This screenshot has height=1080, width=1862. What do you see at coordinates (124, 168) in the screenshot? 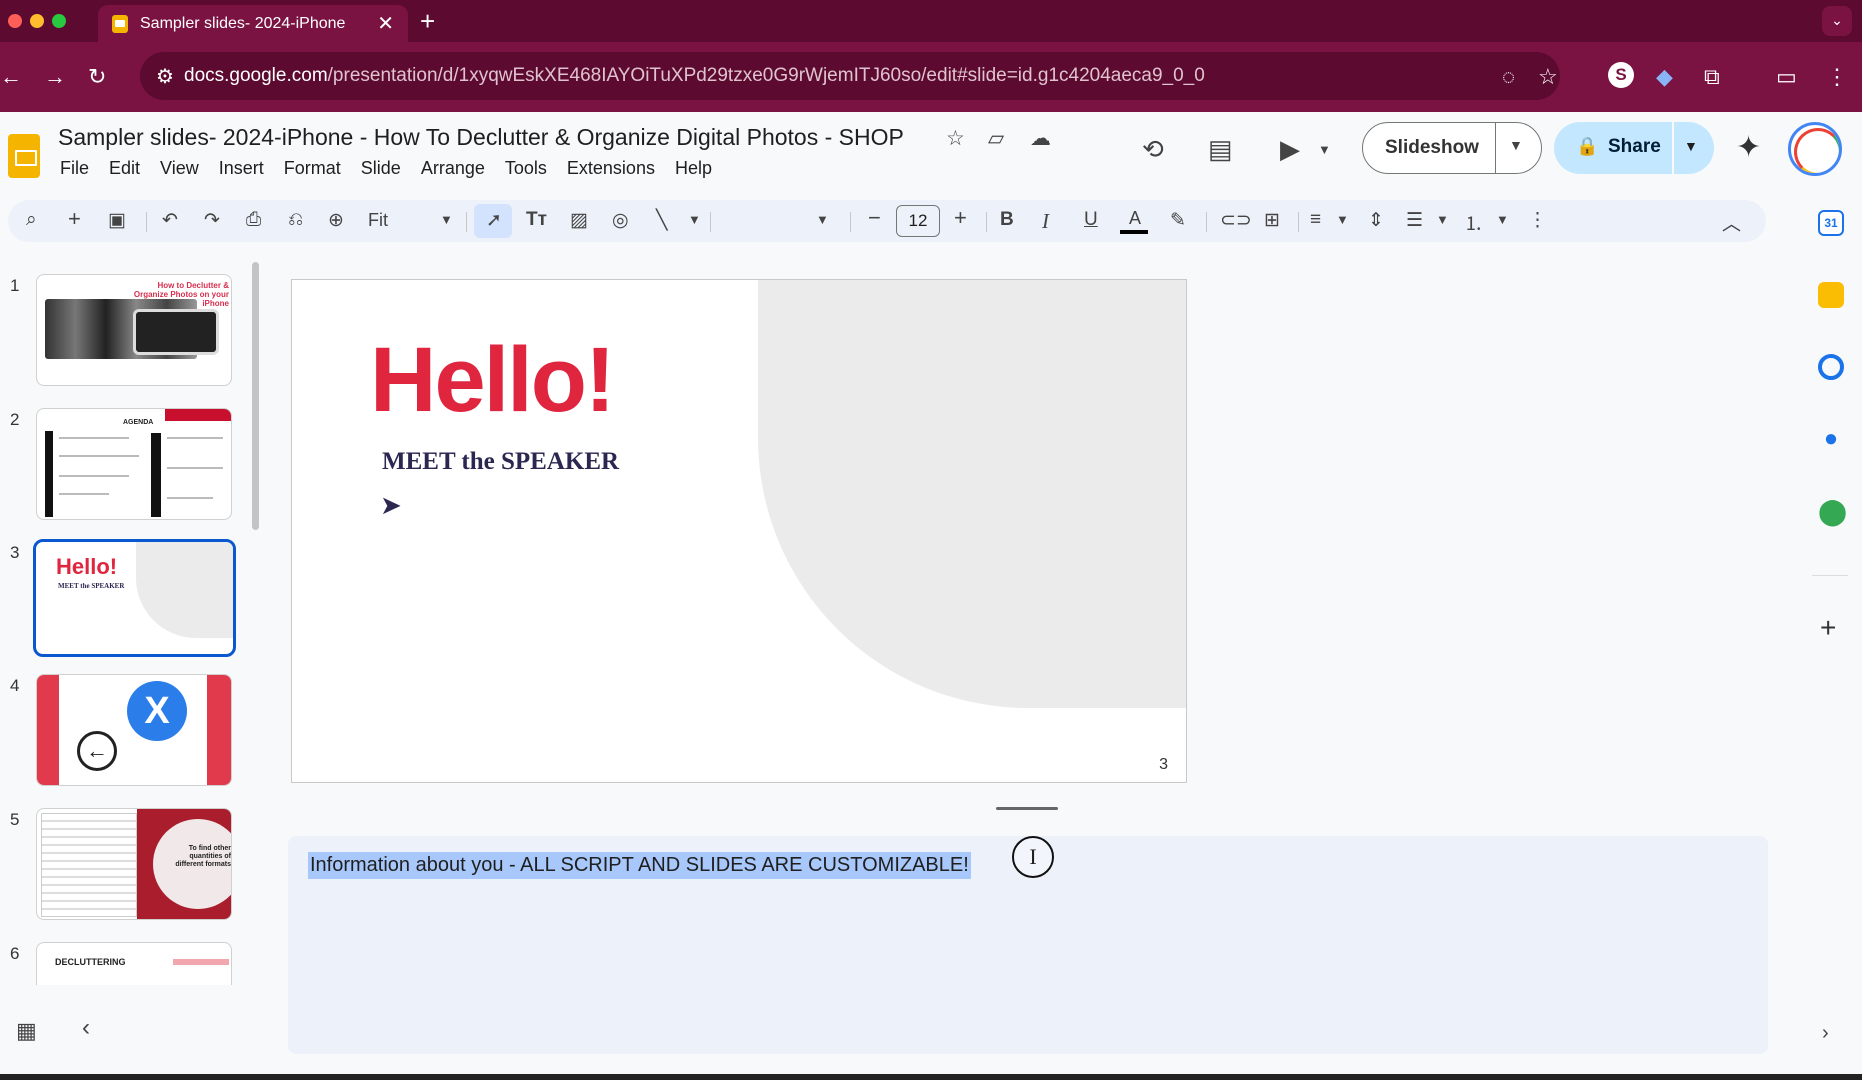
I see `menu-edit: Edit` at bounding box center [124, 168].